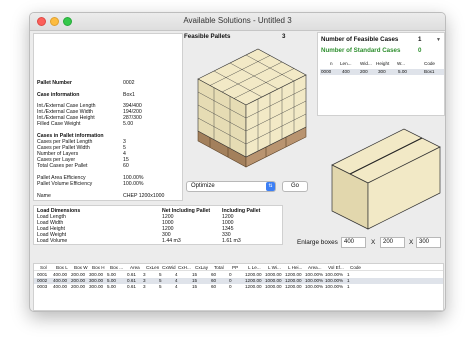 This screenshot has width=474, height=353. I want to click on filled-weight-label: Filled Case Weight, so click(59, 124).